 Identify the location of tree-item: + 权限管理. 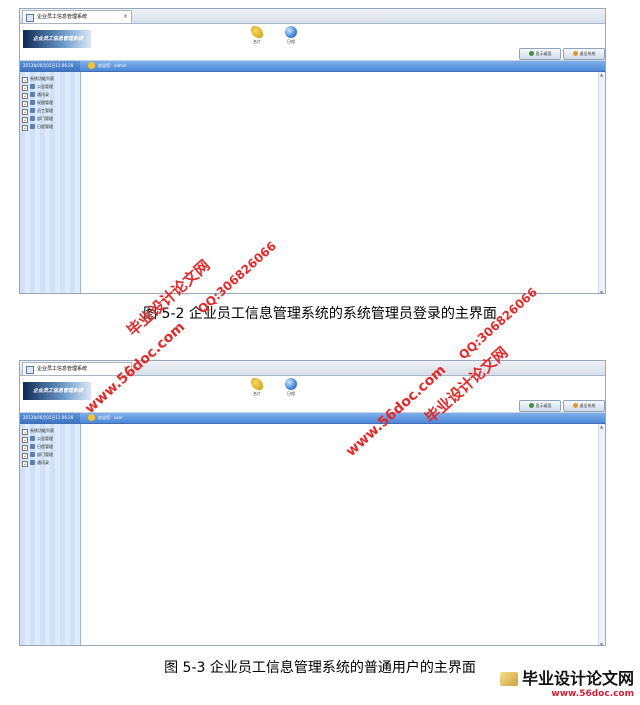
(51, 103).